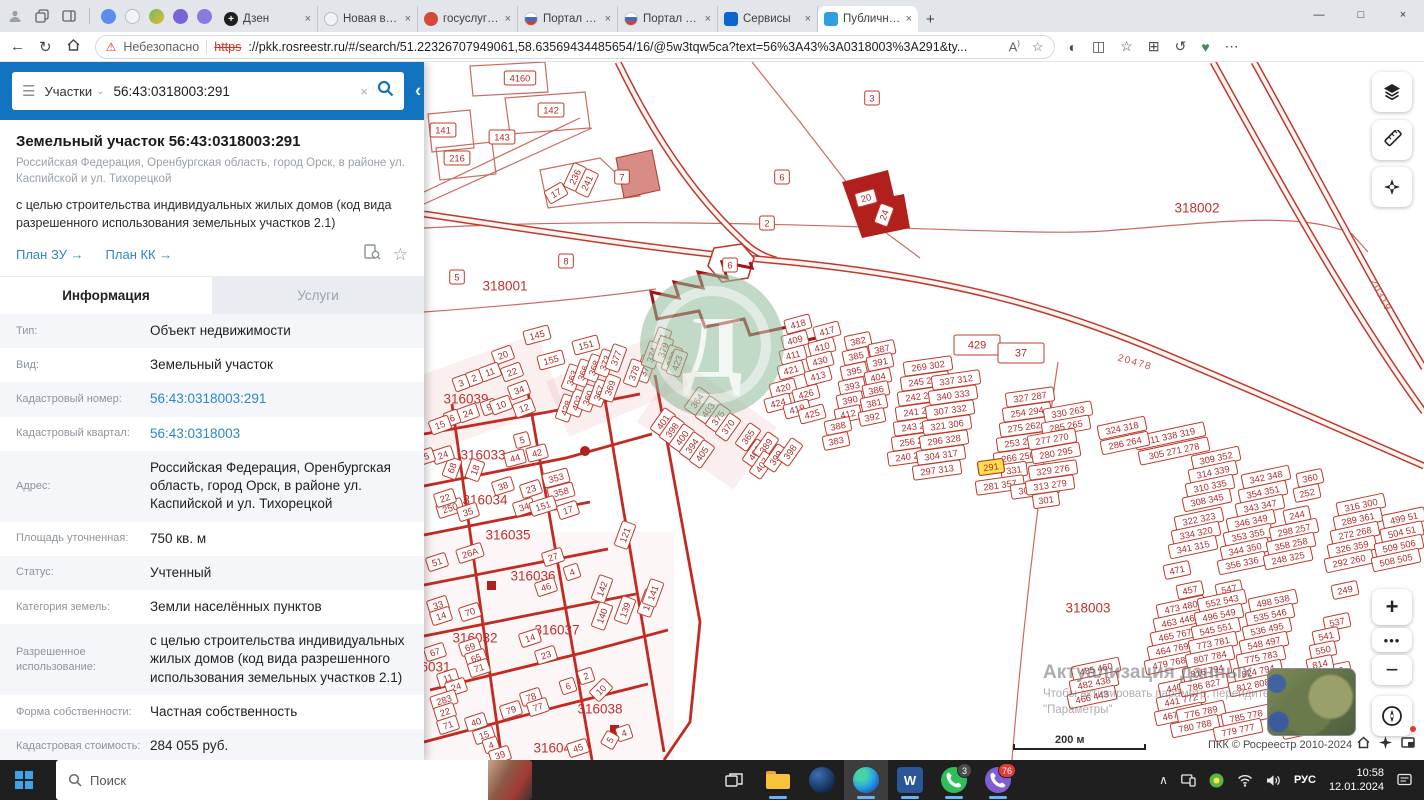  I want to click on parcel-label: 216, so click(457, 158).